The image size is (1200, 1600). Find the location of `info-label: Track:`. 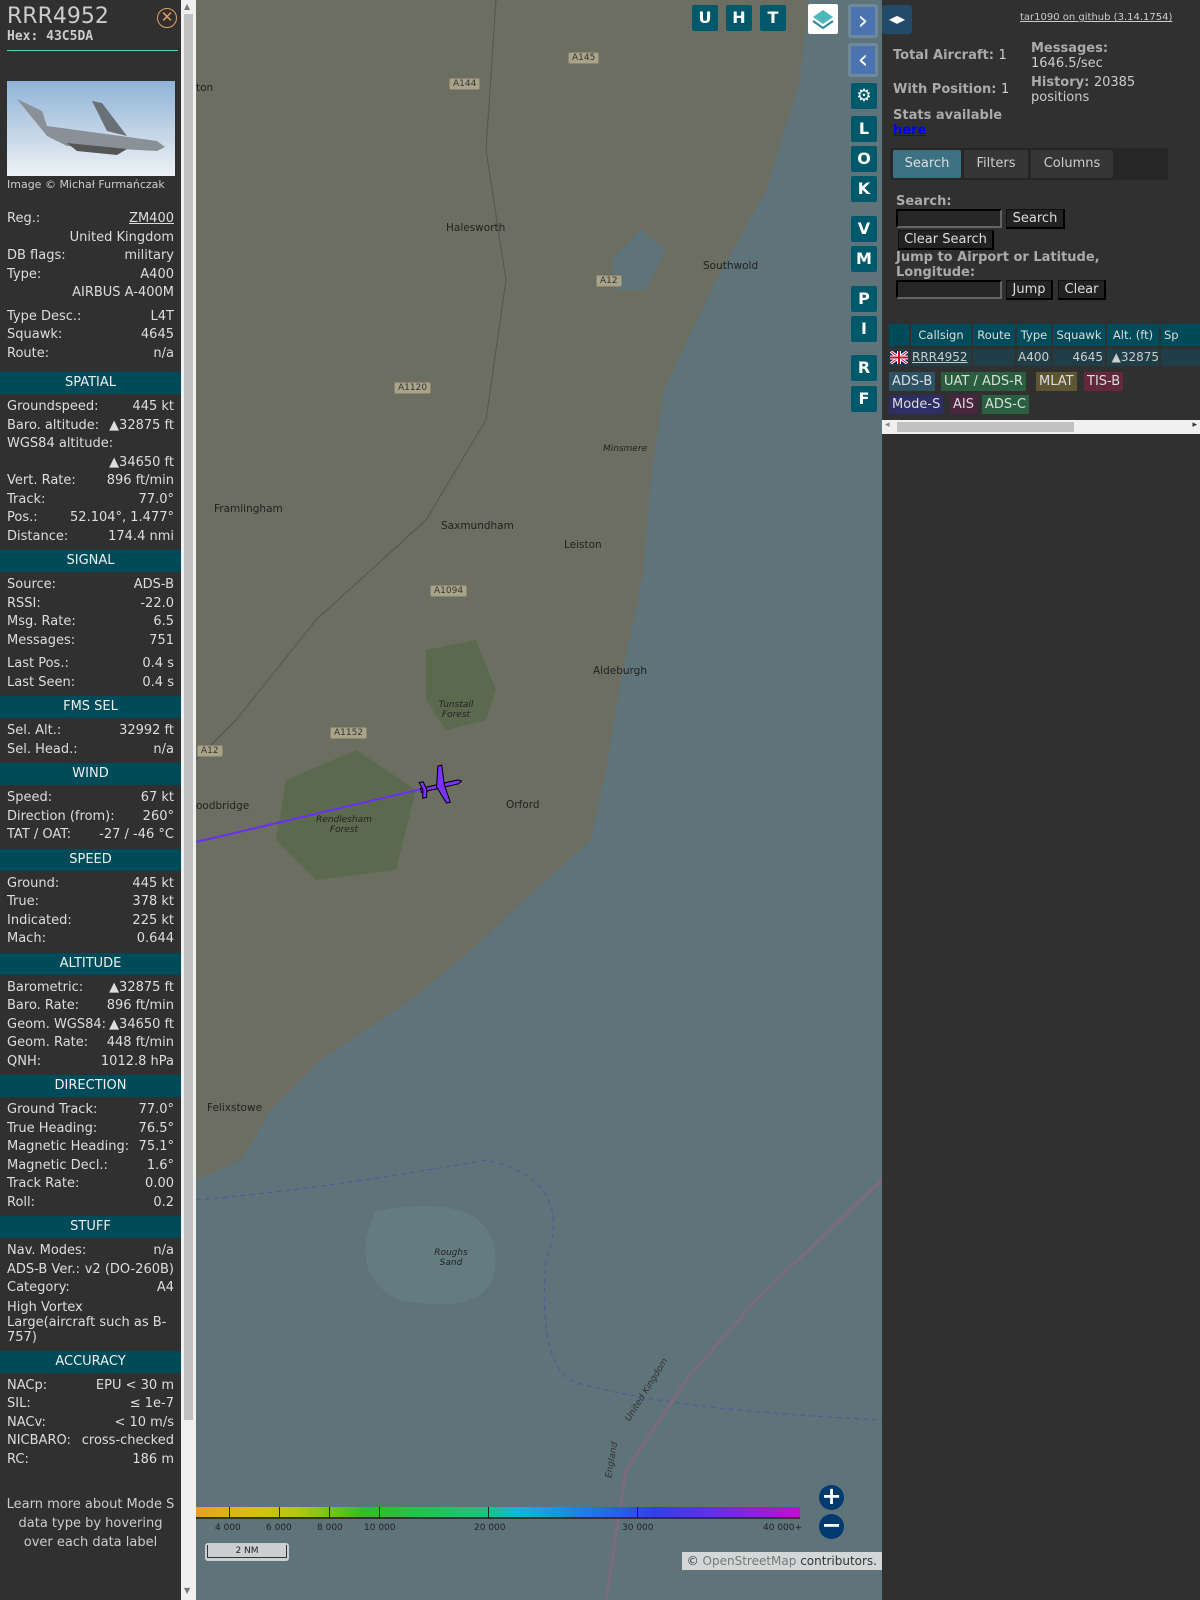

info-label: Track: is located at coordinates (26, 500).